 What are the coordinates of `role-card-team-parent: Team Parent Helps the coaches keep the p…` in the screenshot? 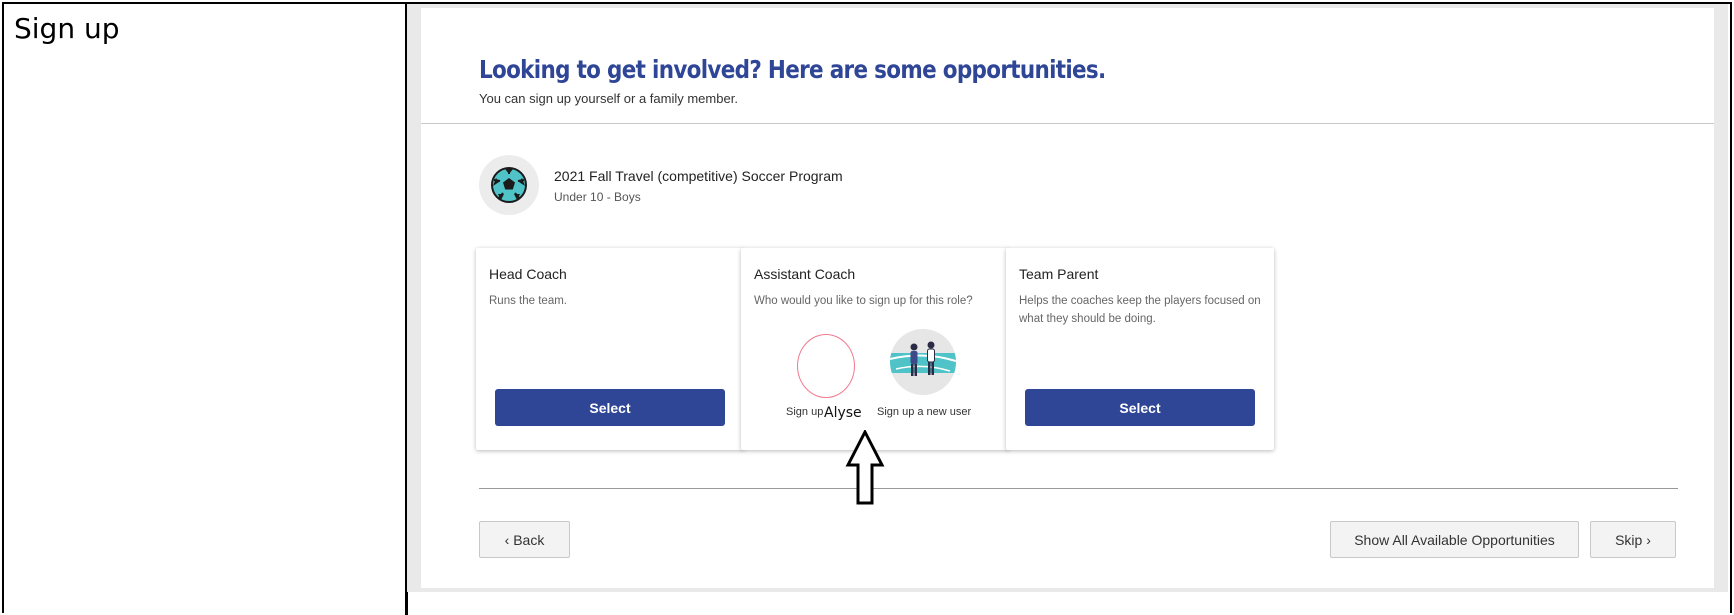 It's located at (1140, 349).